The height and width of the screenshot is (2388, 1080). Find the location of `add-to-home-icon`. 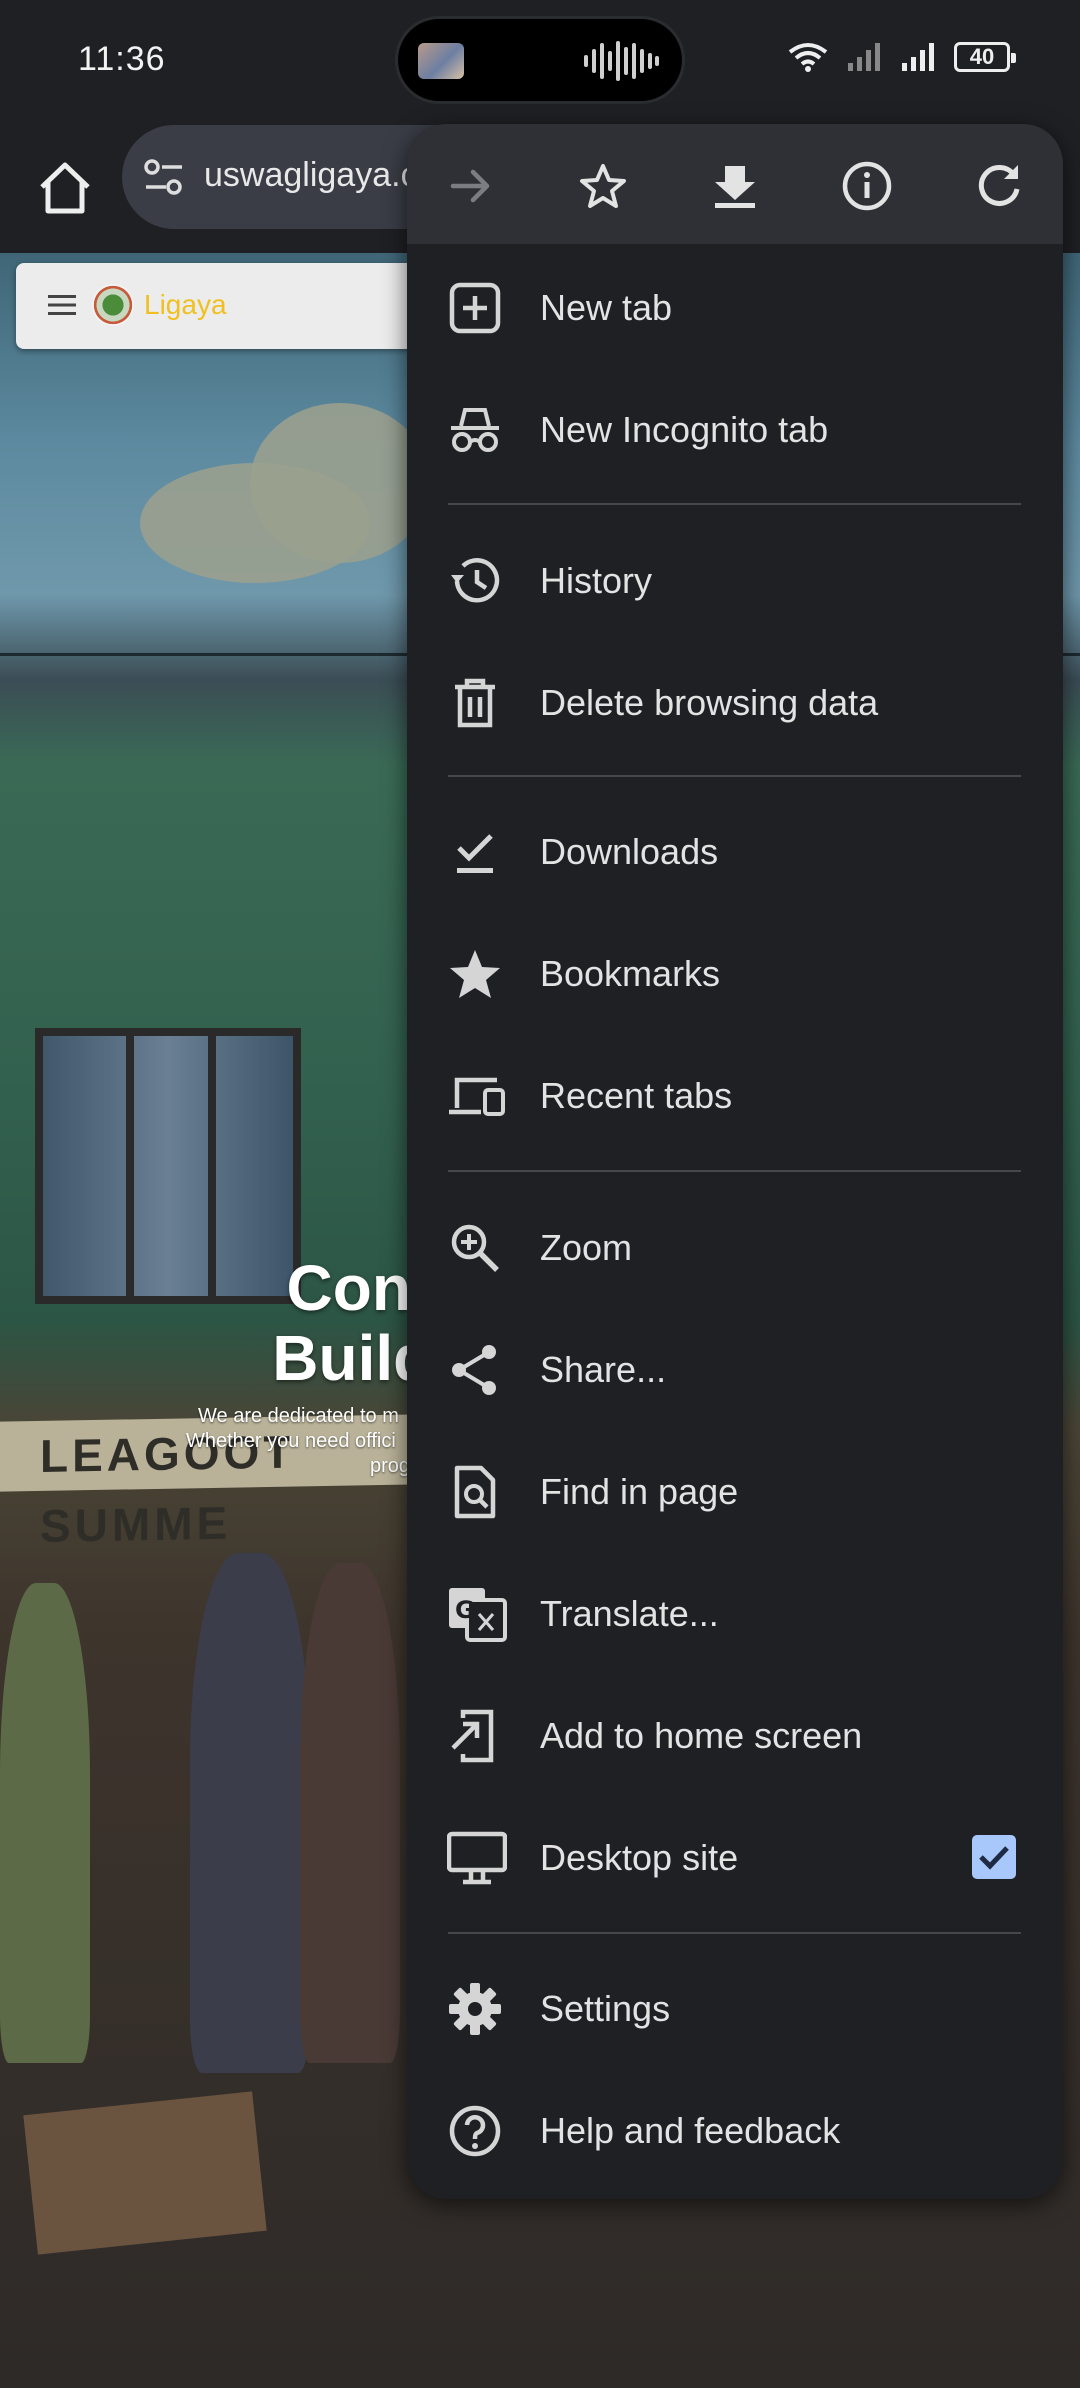

add-to-home-icon is located at coordinates (472, 1736).